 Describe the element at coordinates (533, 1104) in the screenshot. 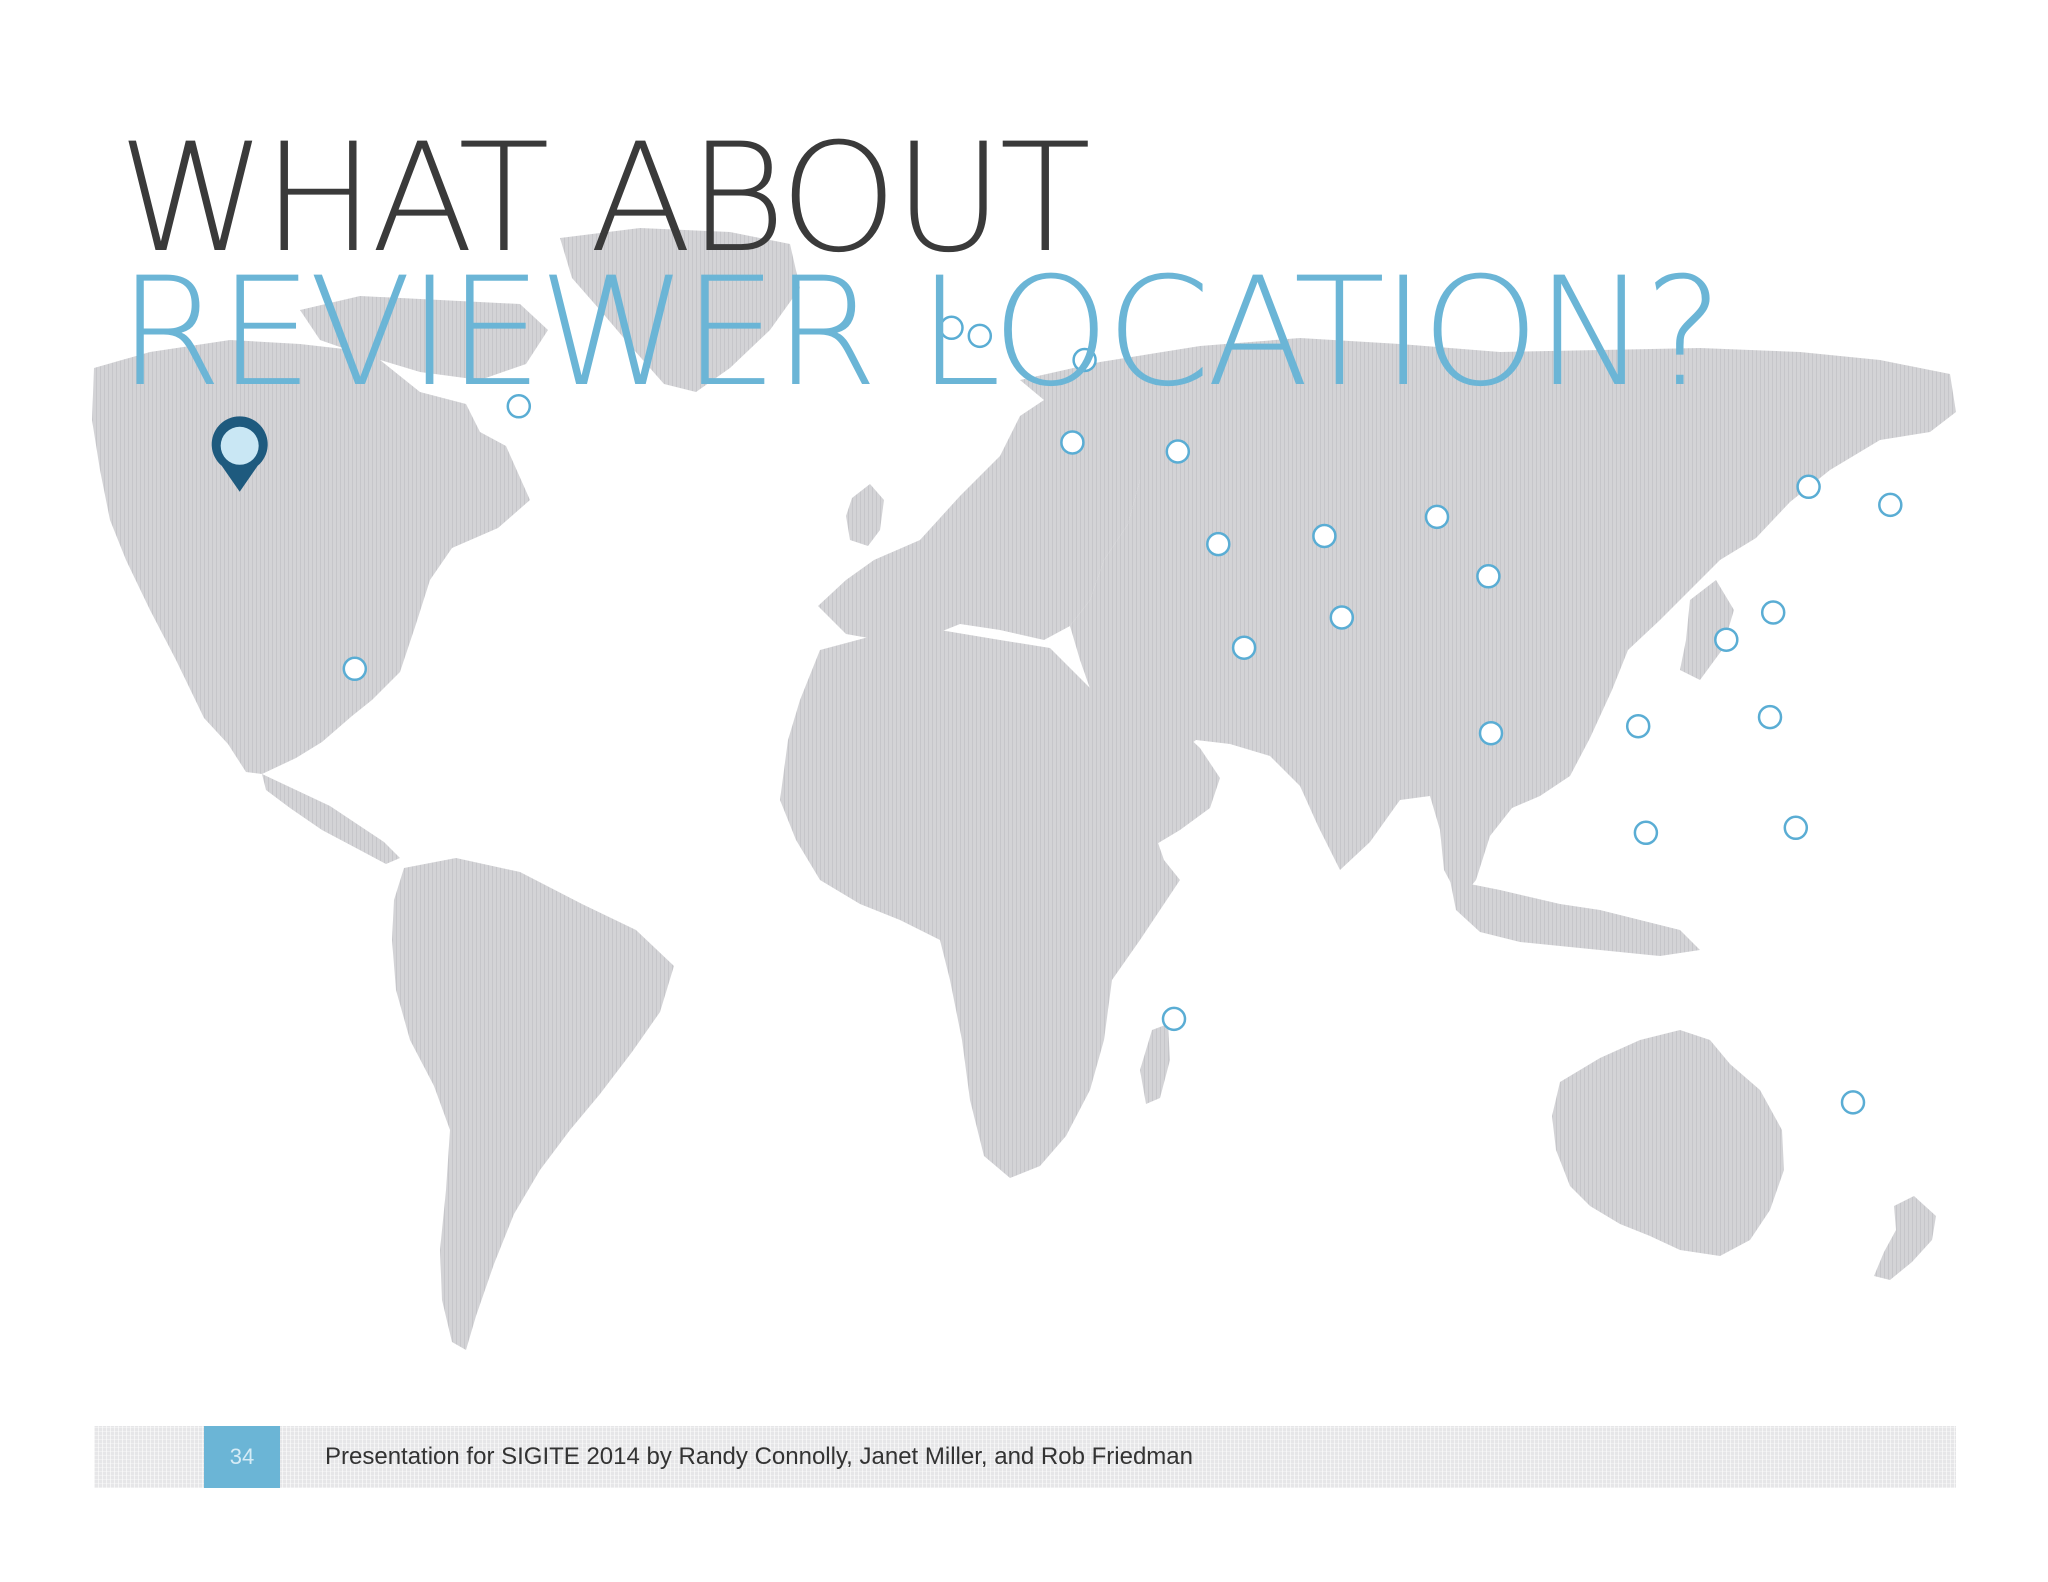

I see `south-america-landmass` at that location.